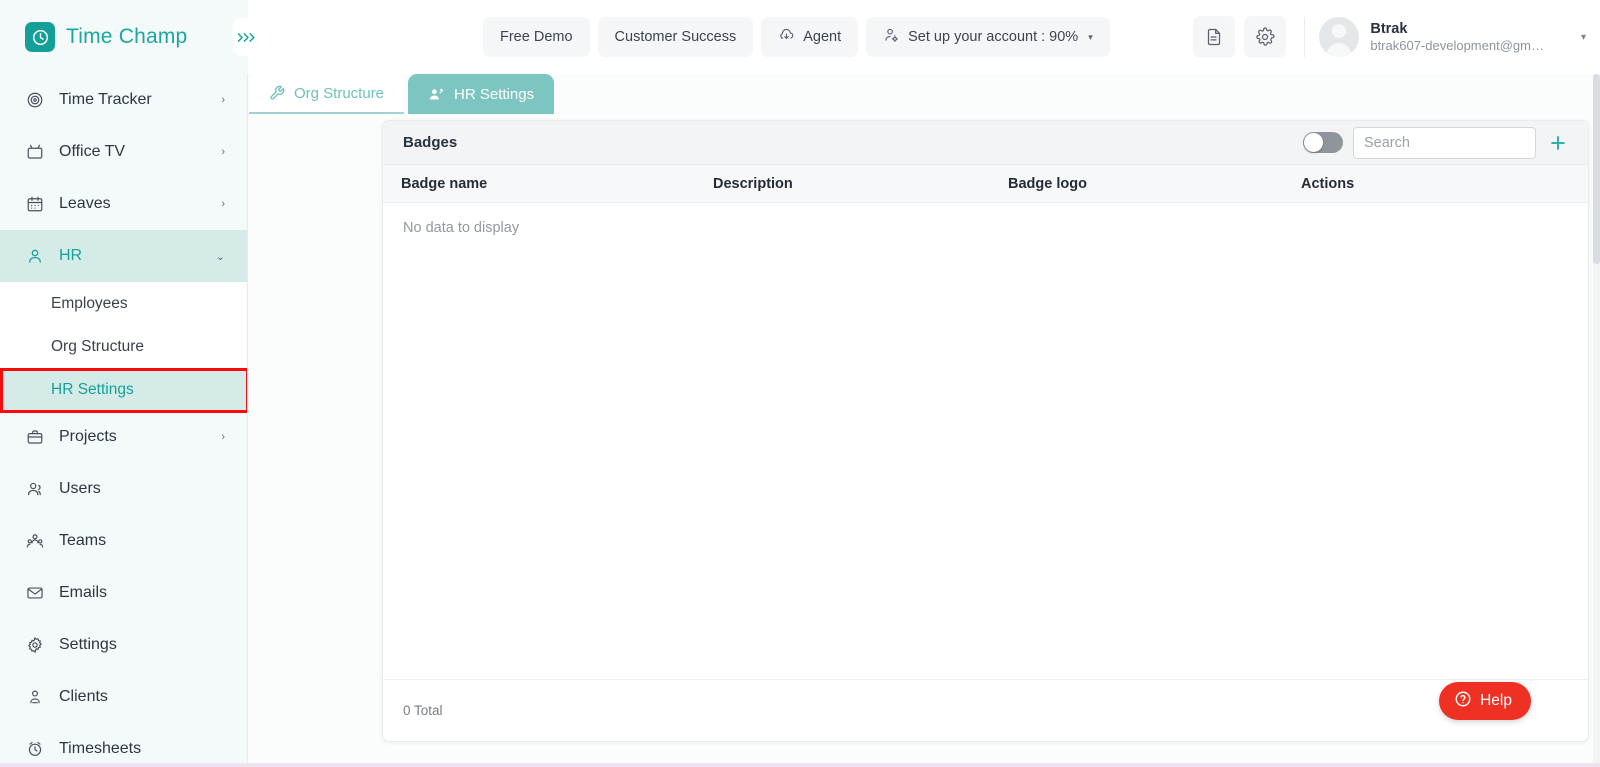 The width and height of the screenshot is (1600, 767). Describe the element at coordinates (1305, 37) in the screenshot. I see `divider` at that location.